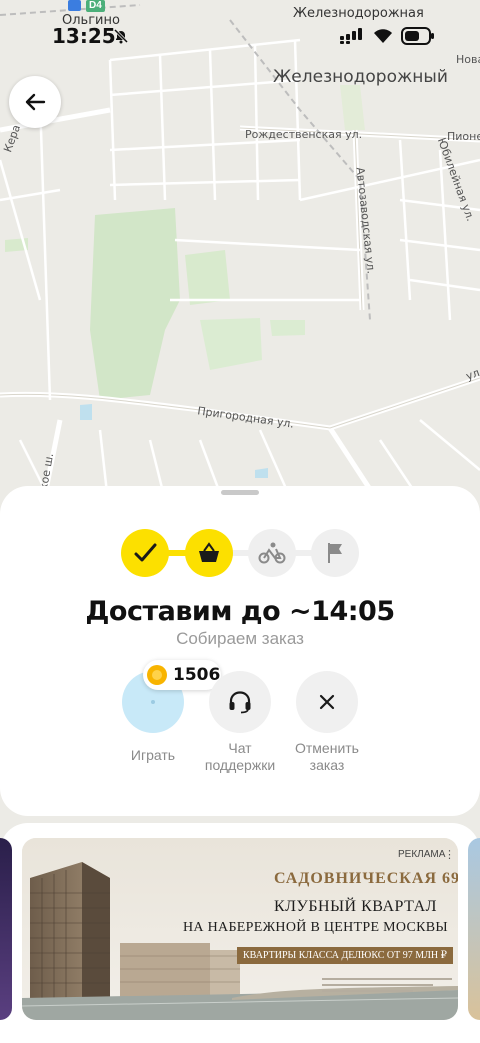  What do you see at coordinates (240, 756) in the screenshot?
I see `support-chat-label: Чат поддержки` at bounding box center [240, 756].